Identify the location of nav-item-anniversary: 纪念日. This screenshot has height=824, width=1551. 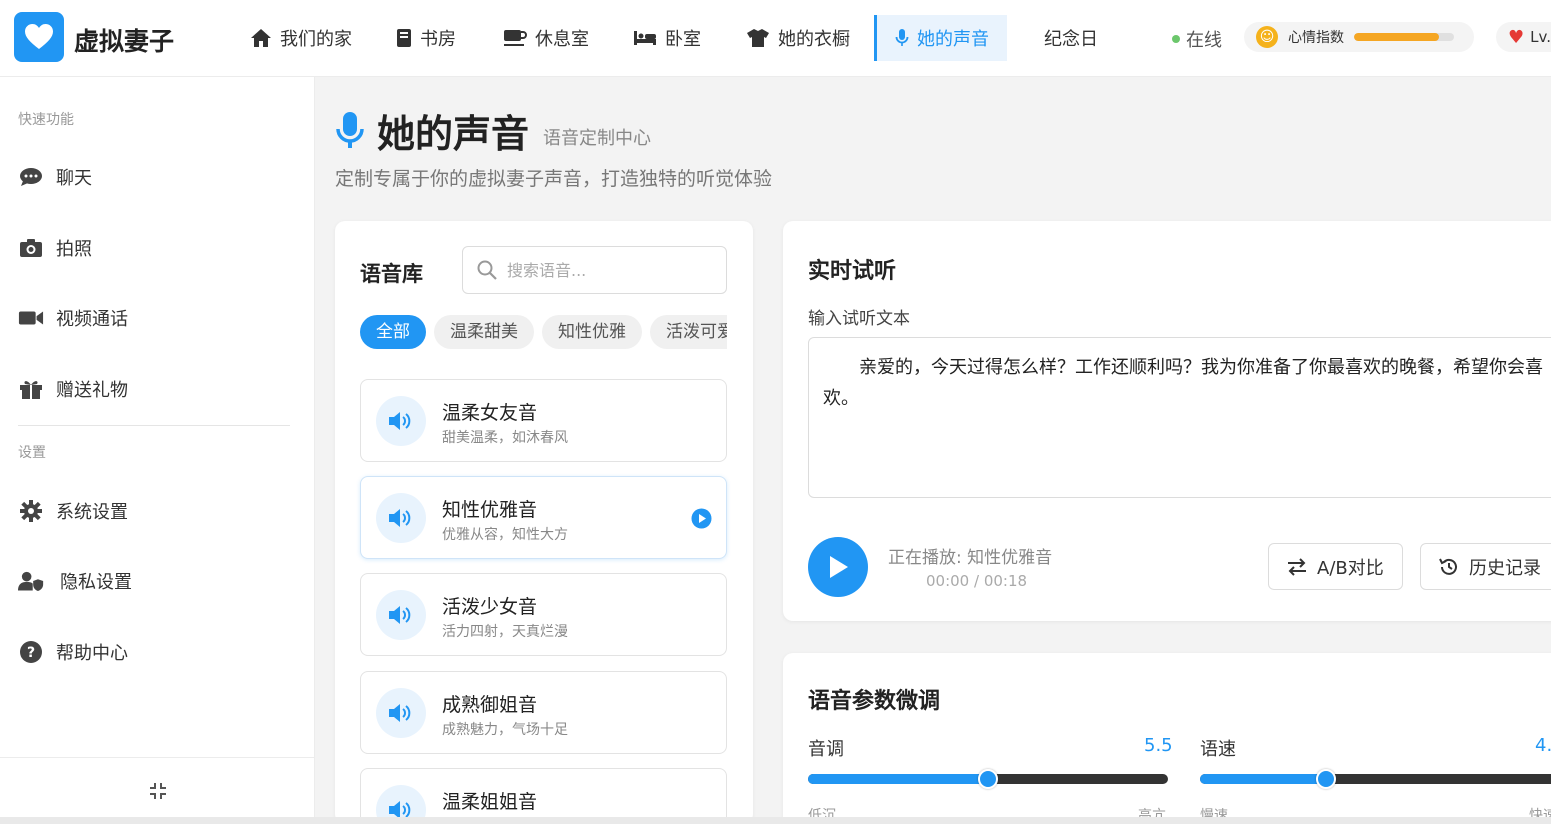
(1071, 38).